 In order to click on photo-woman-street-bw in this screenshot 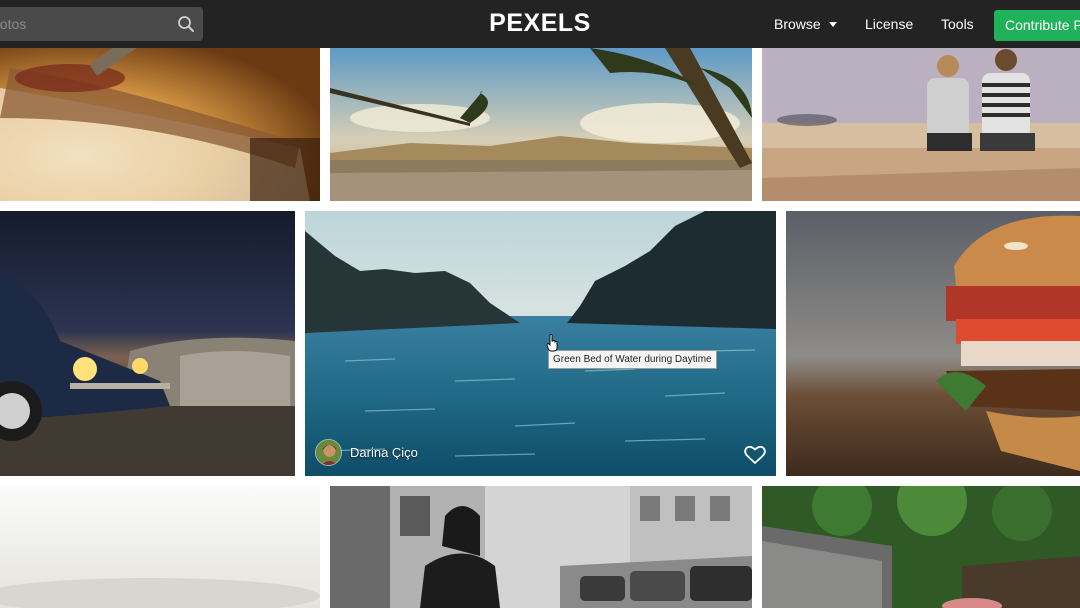, I will do `click(541, 547)`.